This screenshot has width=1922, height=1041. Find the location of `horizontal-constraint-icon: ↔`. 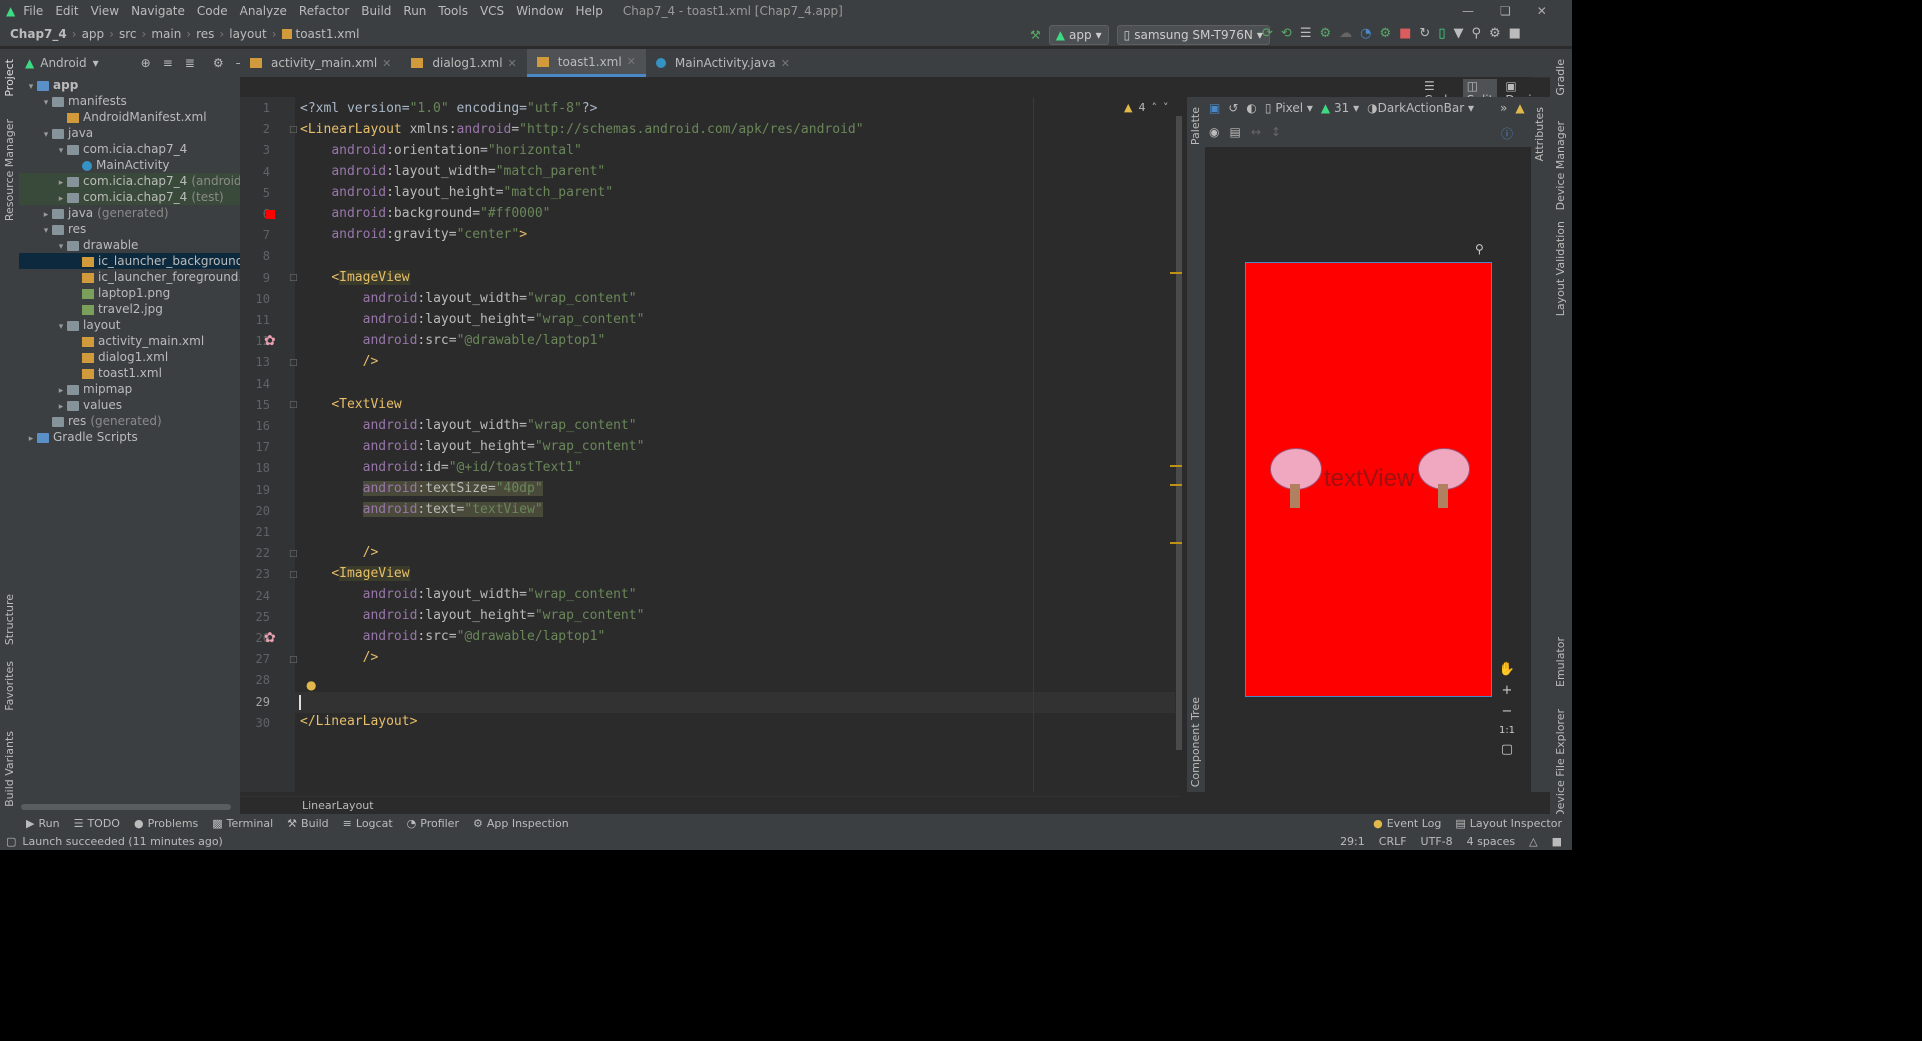

horizontal-constraint-icon: ↔ is located at coordinates (1256, 133).